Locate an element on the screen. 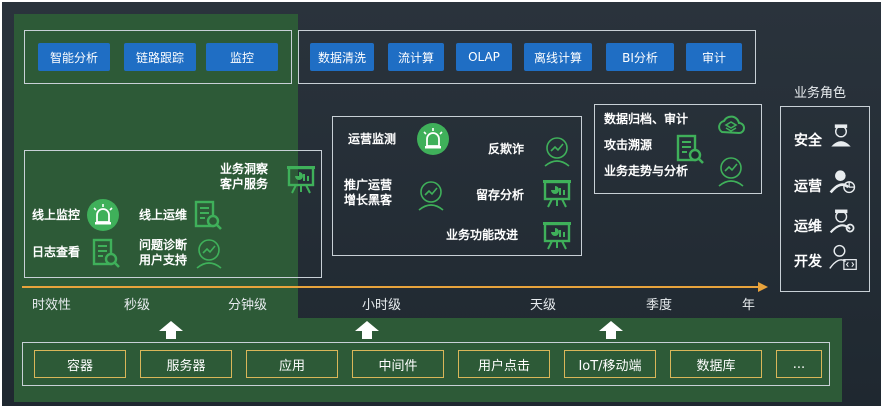  source-container: 容器 is located at coordinates (80, 364).